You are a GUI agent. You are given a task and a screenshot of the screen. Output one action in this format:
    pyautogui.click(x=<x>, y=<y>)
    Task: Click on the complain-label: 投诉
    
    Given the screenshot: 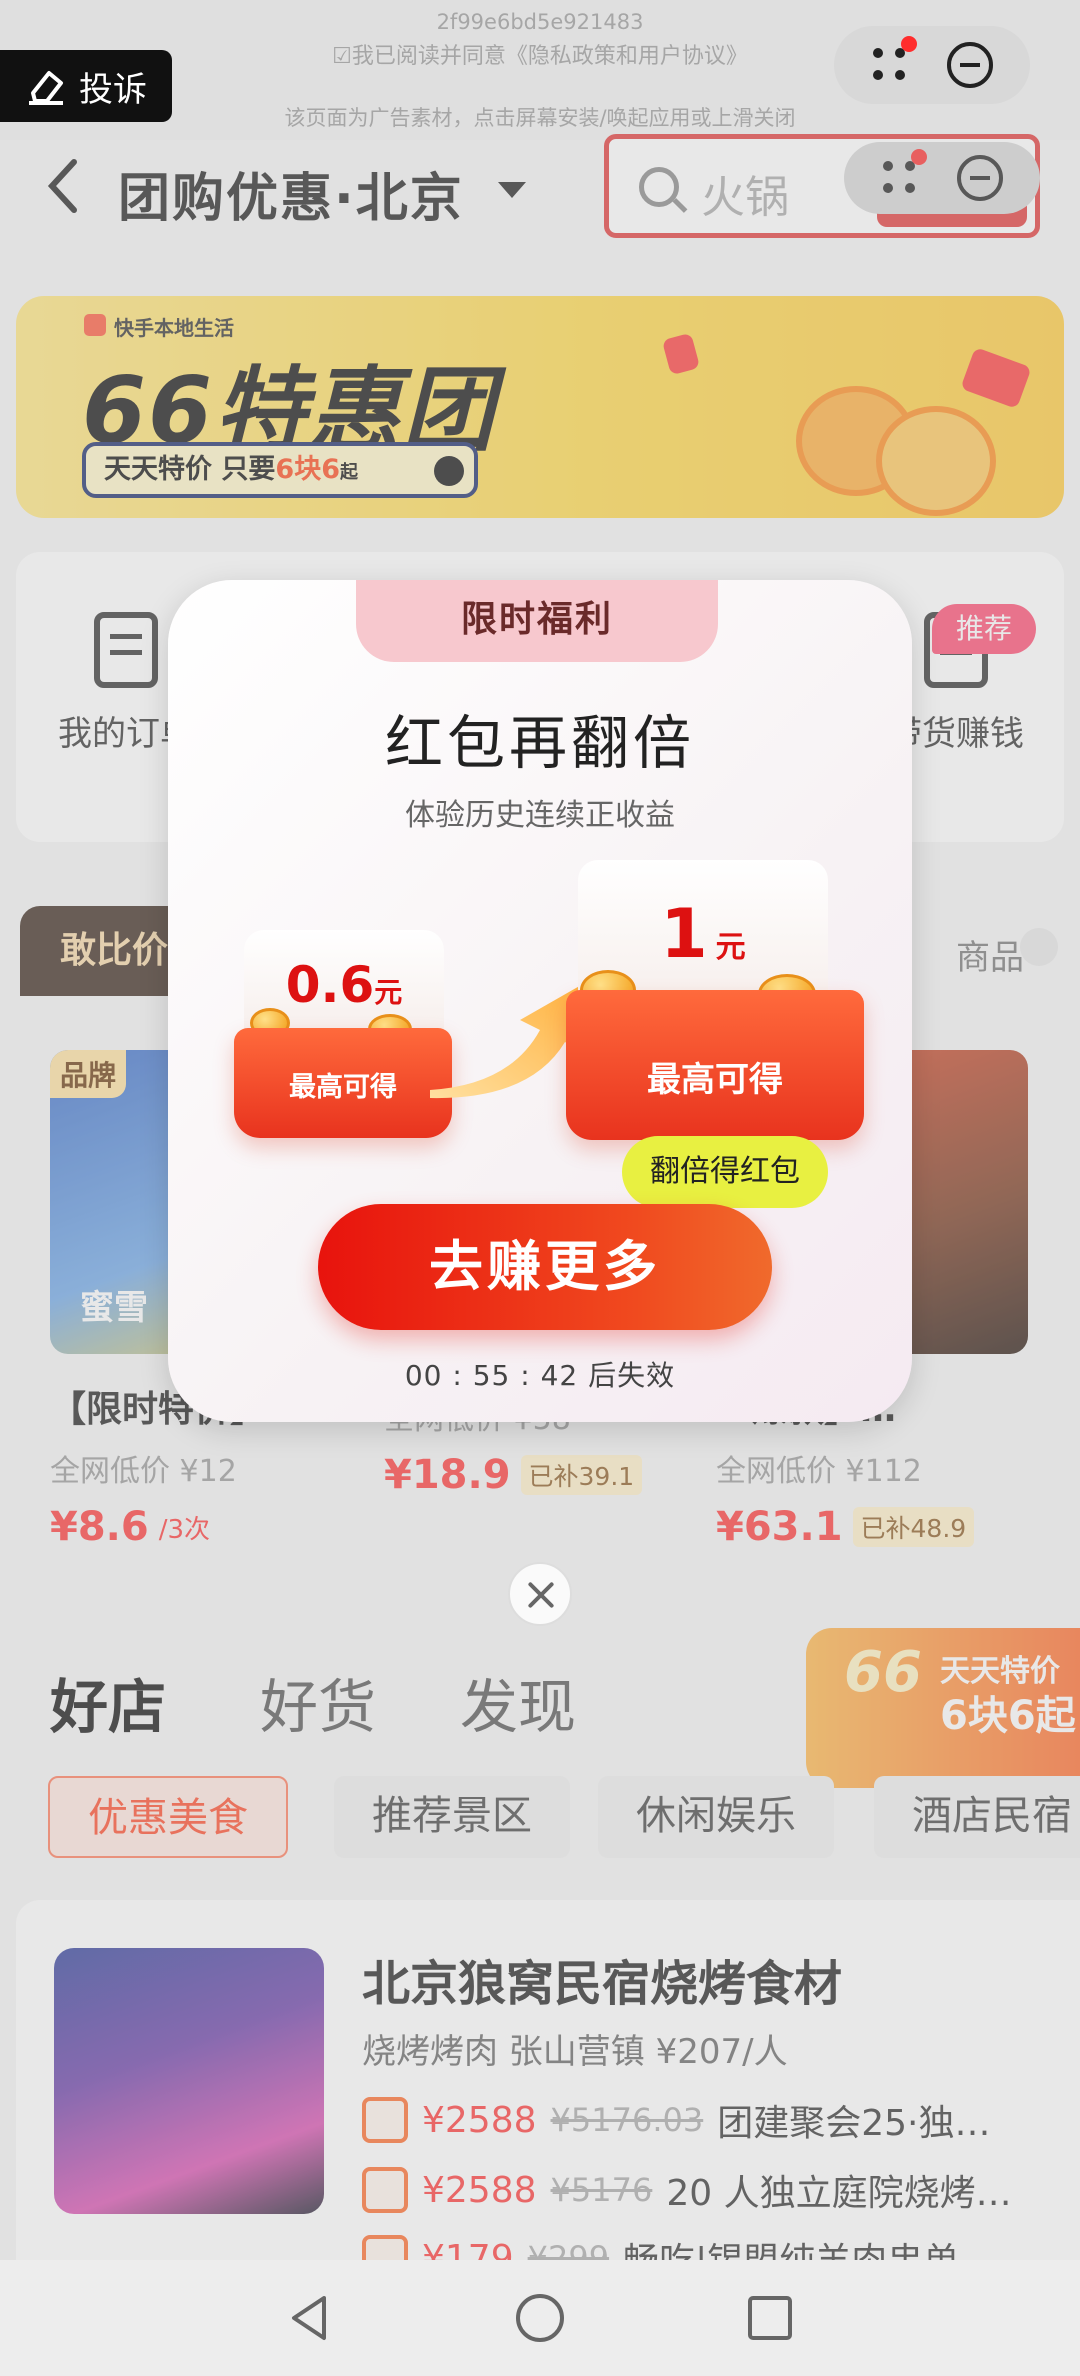 What is the action you would take?
    pyautogui.click(x=113, y=89)
    